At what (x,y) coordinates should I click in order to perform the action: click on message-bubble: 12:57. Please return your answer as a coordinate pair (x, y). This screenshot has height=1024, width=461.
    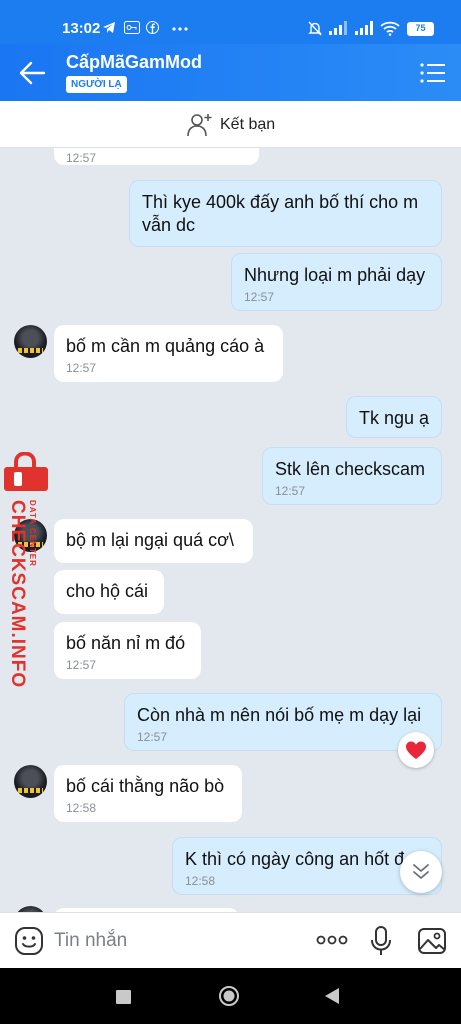
    Looking at the image, I should click on (156, 156).